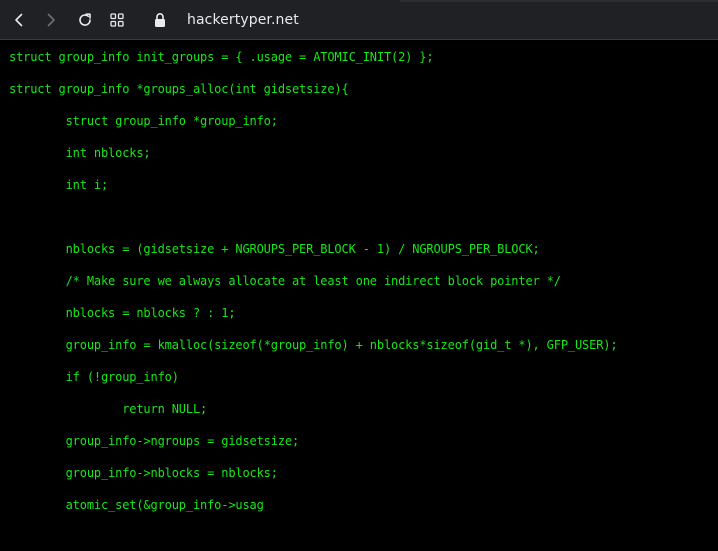  Describe the element at coordinates (136, 505) in the screenshot. I see `code-line: atomic_set(&group_info->usag` at that location.